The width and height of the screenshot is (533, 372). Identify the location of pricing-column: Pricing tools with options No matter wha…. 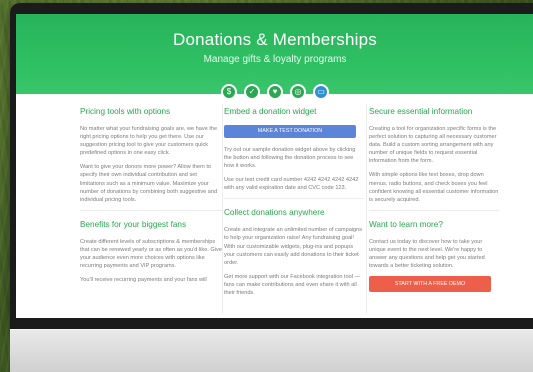
(151, 198).